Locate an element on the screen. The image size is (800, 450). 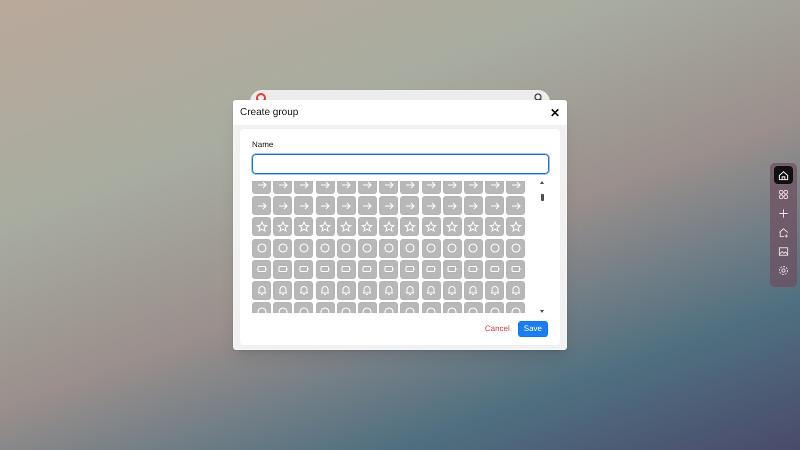
cancel-button: Cancel is located at coordinates (497, 329).